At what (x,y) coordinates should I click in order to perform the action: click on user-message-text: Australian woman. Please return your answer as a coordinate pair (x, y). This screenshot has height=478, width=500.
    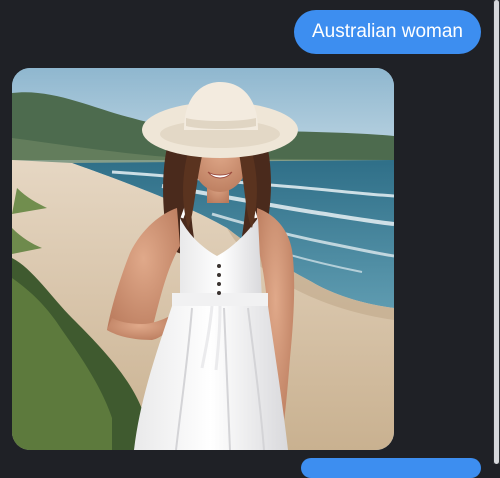
    Looking at the image, I should click on (387, 31).